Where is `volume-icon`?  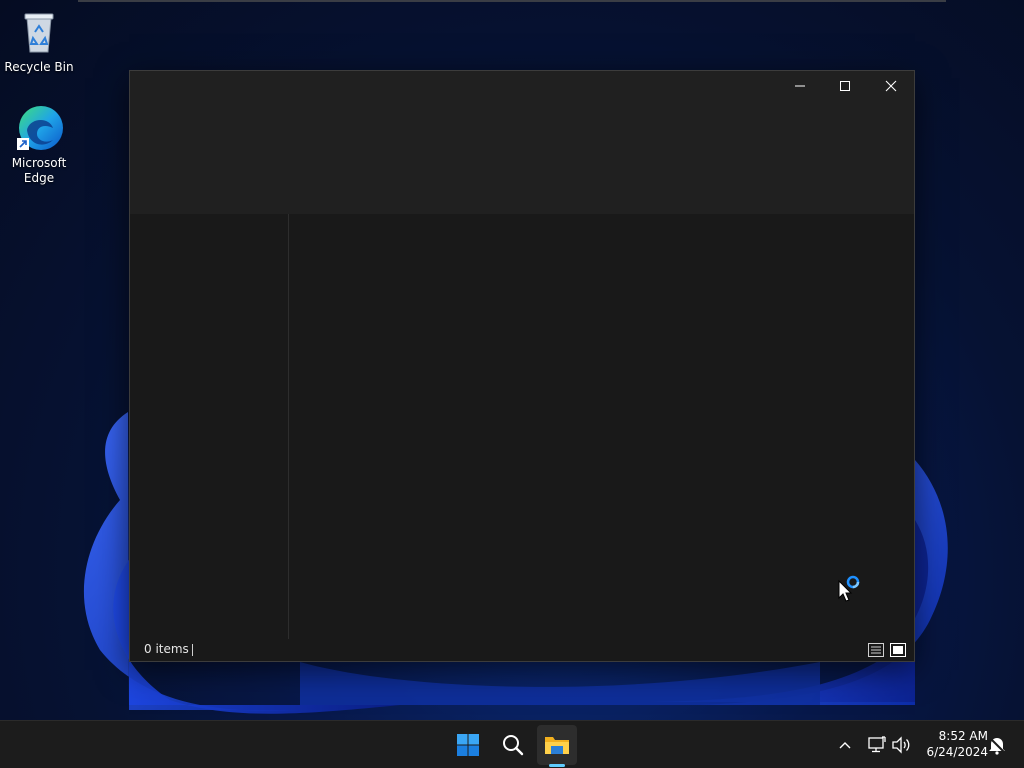 volume-icon is located at coordinates (901, 745).